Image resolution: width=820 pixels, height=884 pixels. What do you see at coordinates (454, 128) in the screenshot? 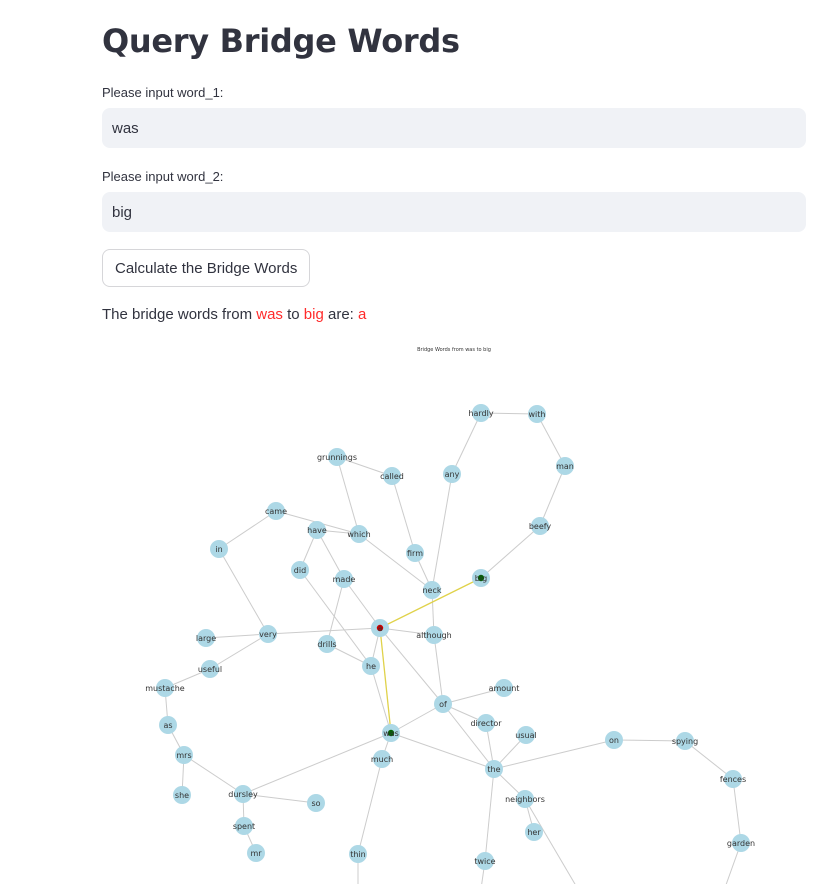
I see `word1-input` at bounding box center [454, 128].